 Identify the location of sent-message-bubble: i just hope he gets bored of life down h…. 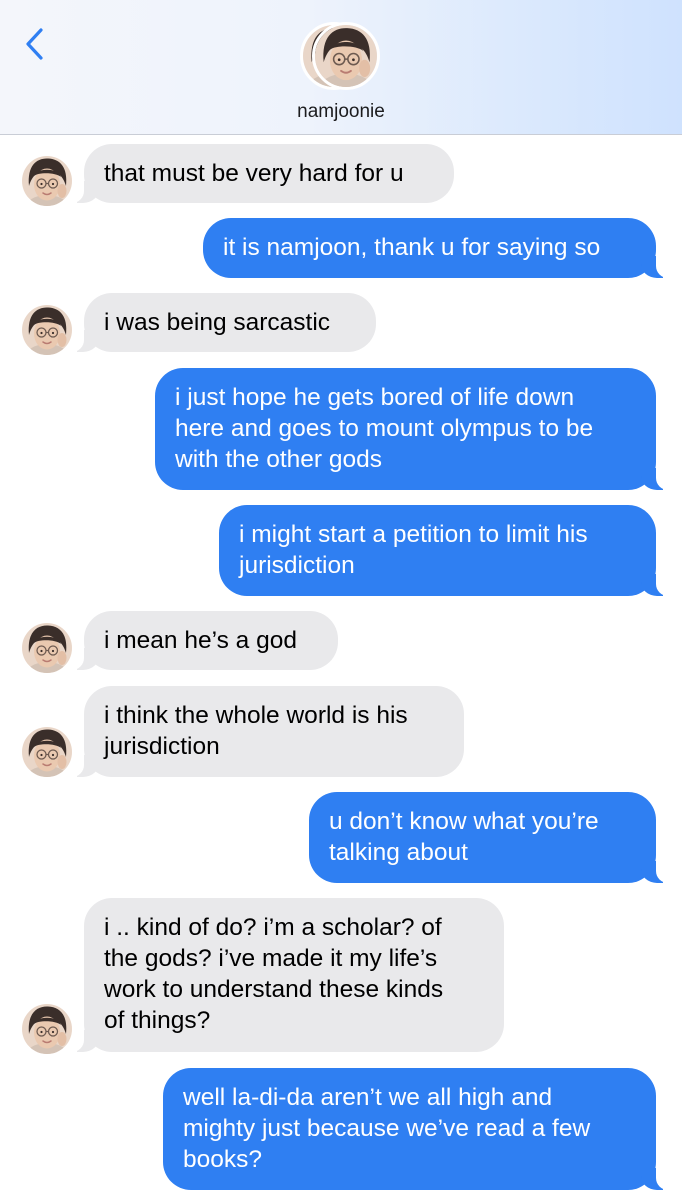
(411, 429).